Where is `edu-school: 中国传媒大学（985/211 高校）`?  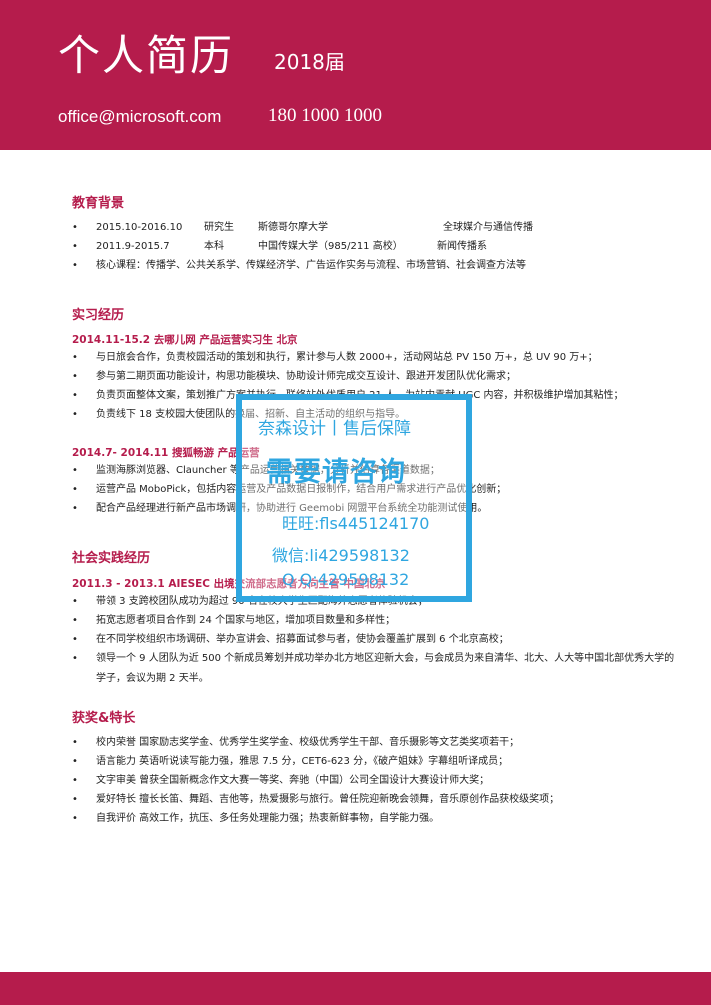
edu-school: 中国传媒大学（985/211 高校） is located at coordinates (330, 246).